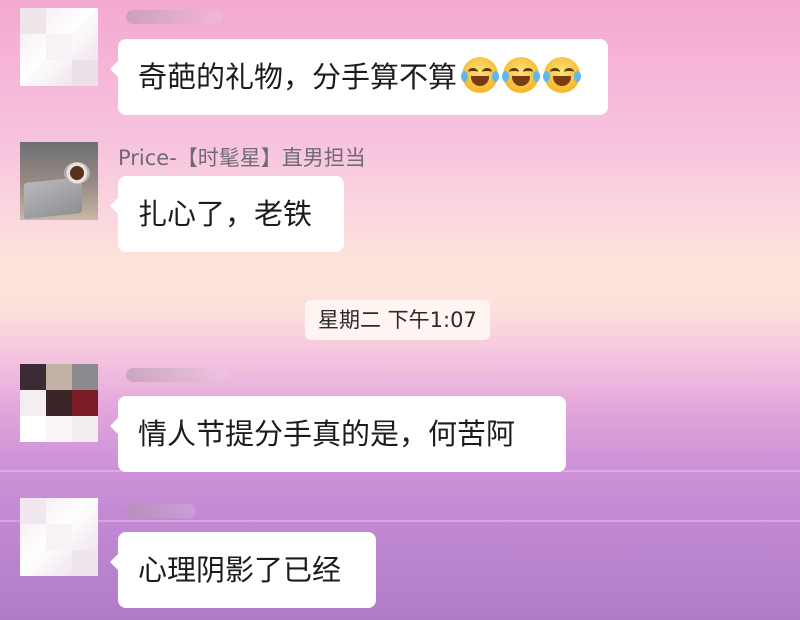 The image size is (800, 620). What do you see at coordinates (397, 320) in the screenshot?
I see `chat-timestamp: 星期二 下午1:07` at bounding box center [397, 320].